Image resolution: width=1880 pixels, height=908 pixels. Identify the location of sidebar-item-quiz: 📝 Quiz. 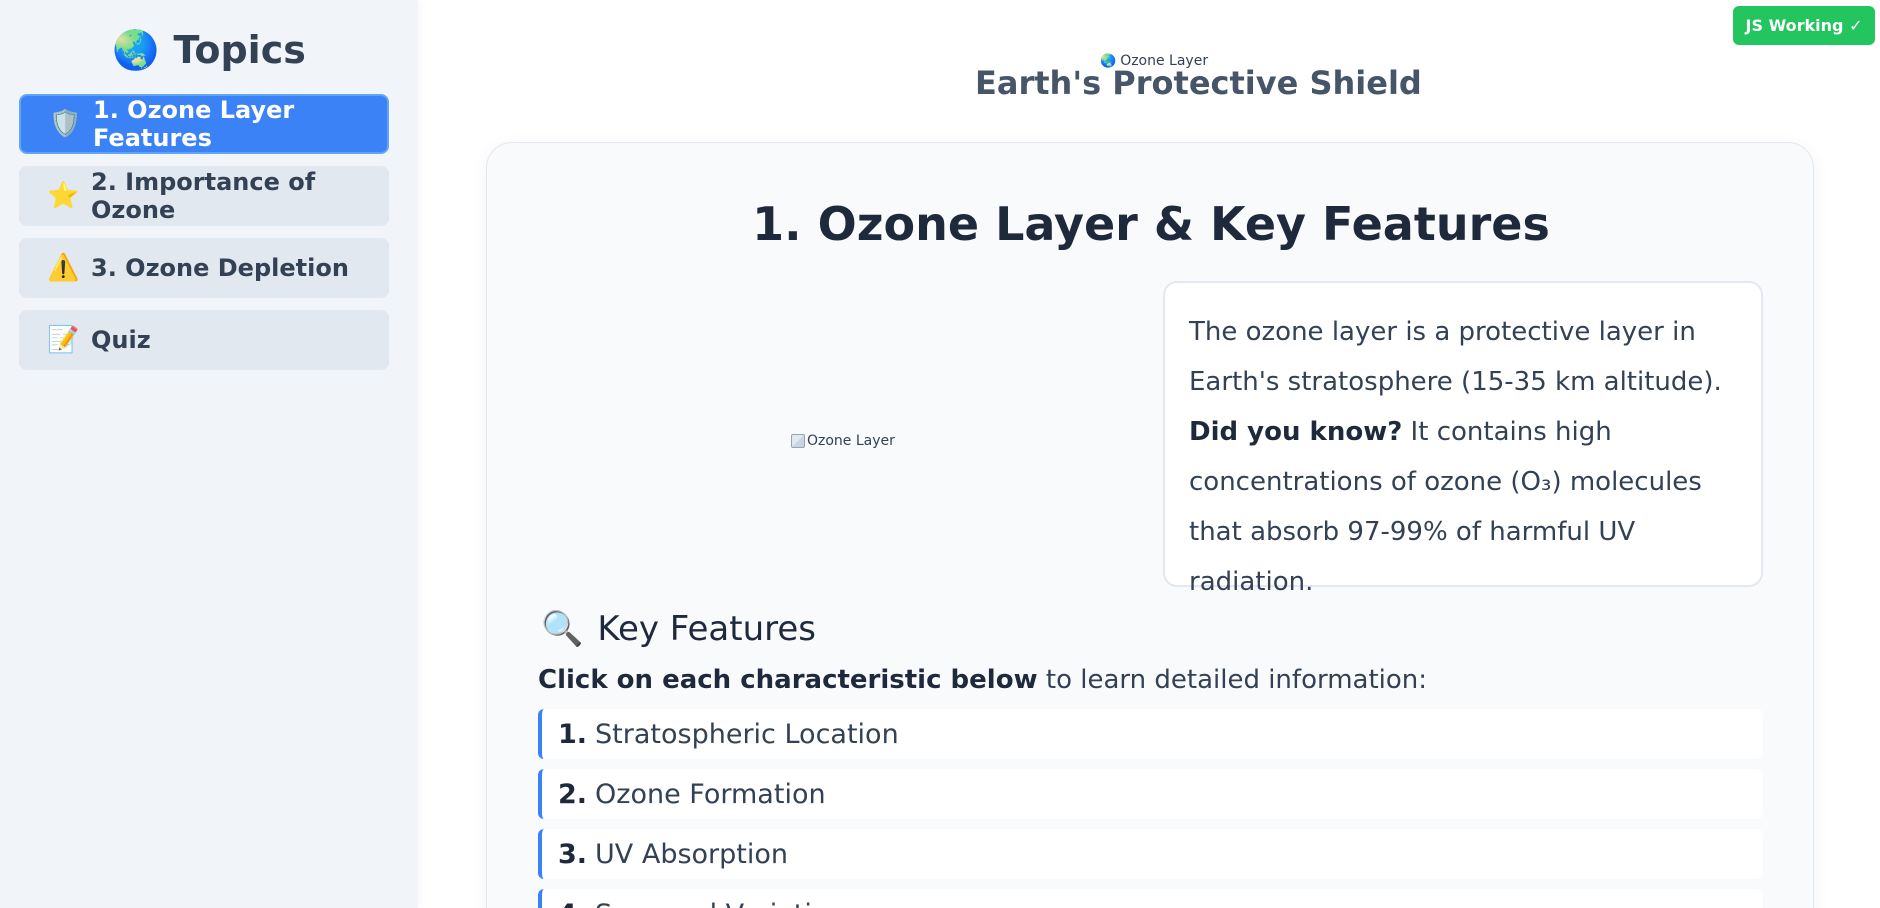
(204, 340).